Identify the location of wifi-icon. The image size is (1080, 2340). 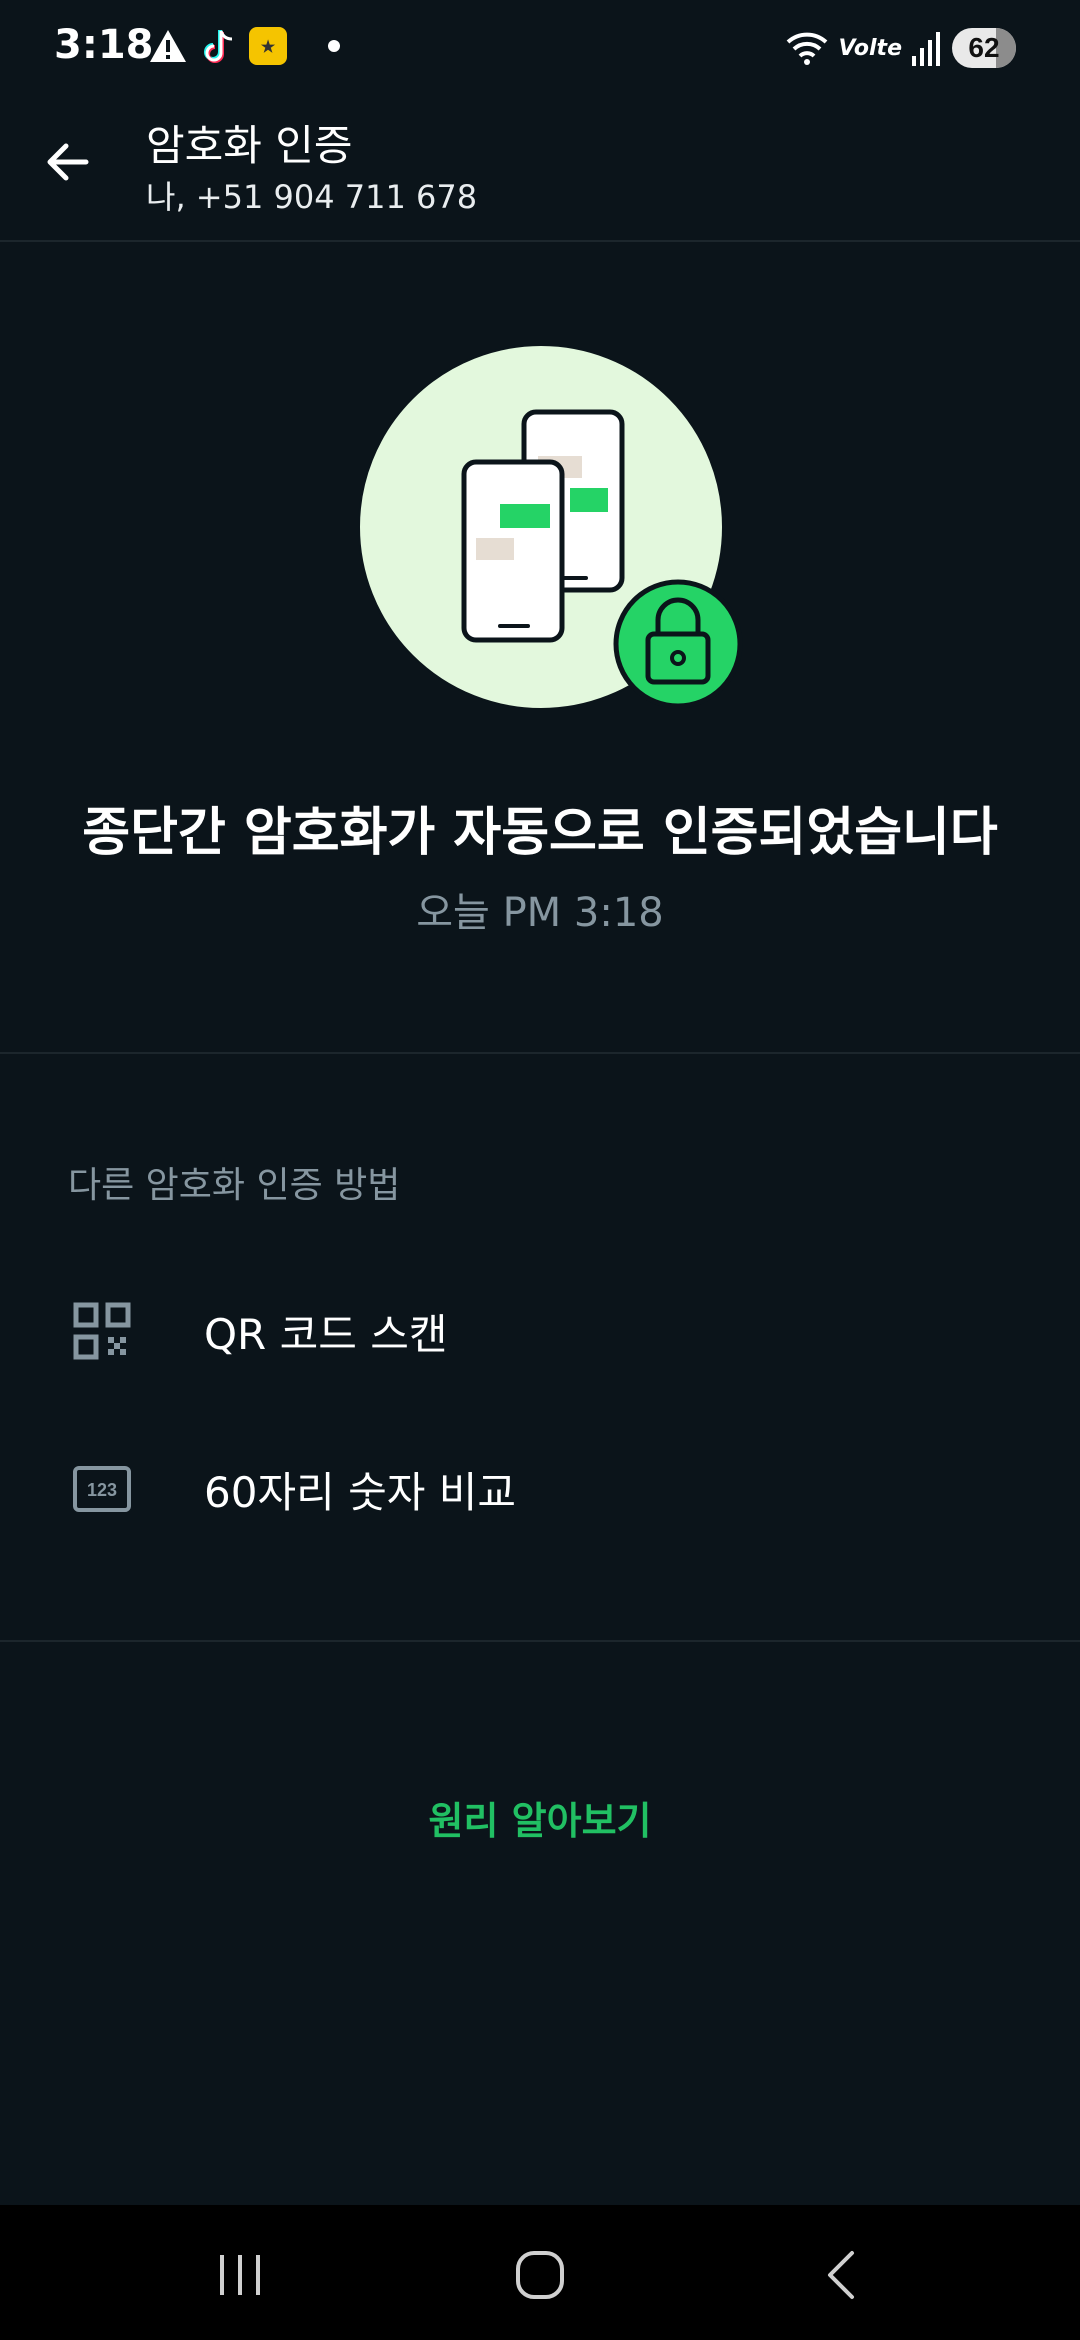
(807, 48).